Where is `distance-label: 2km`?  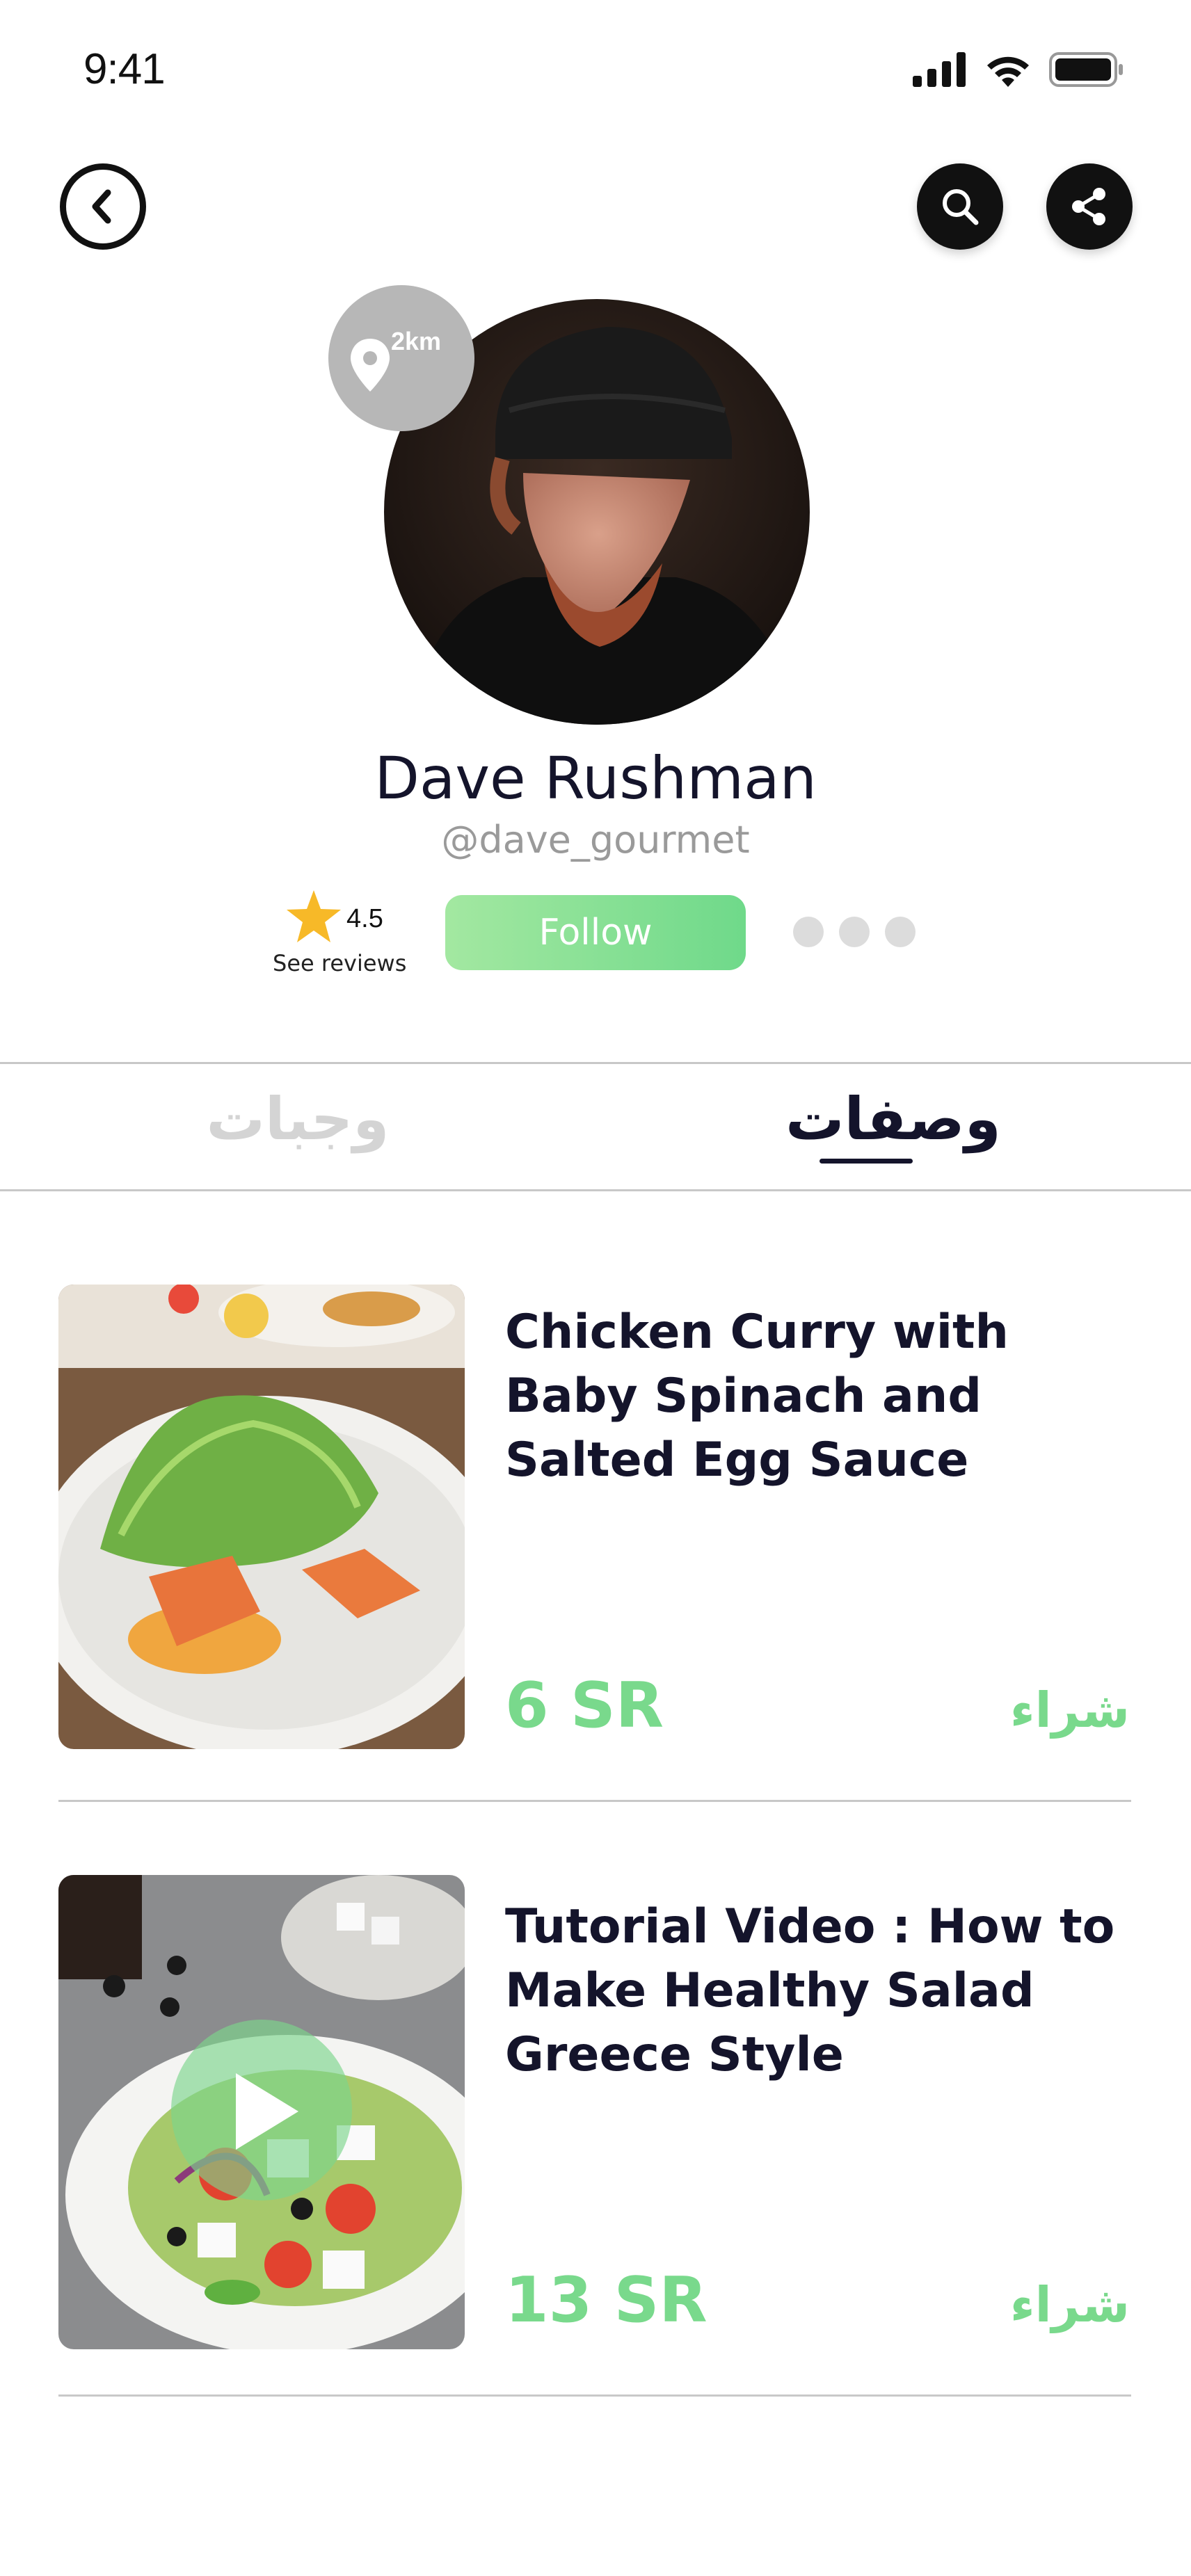
distance-label: 2km is located at coordinates (416, 341).